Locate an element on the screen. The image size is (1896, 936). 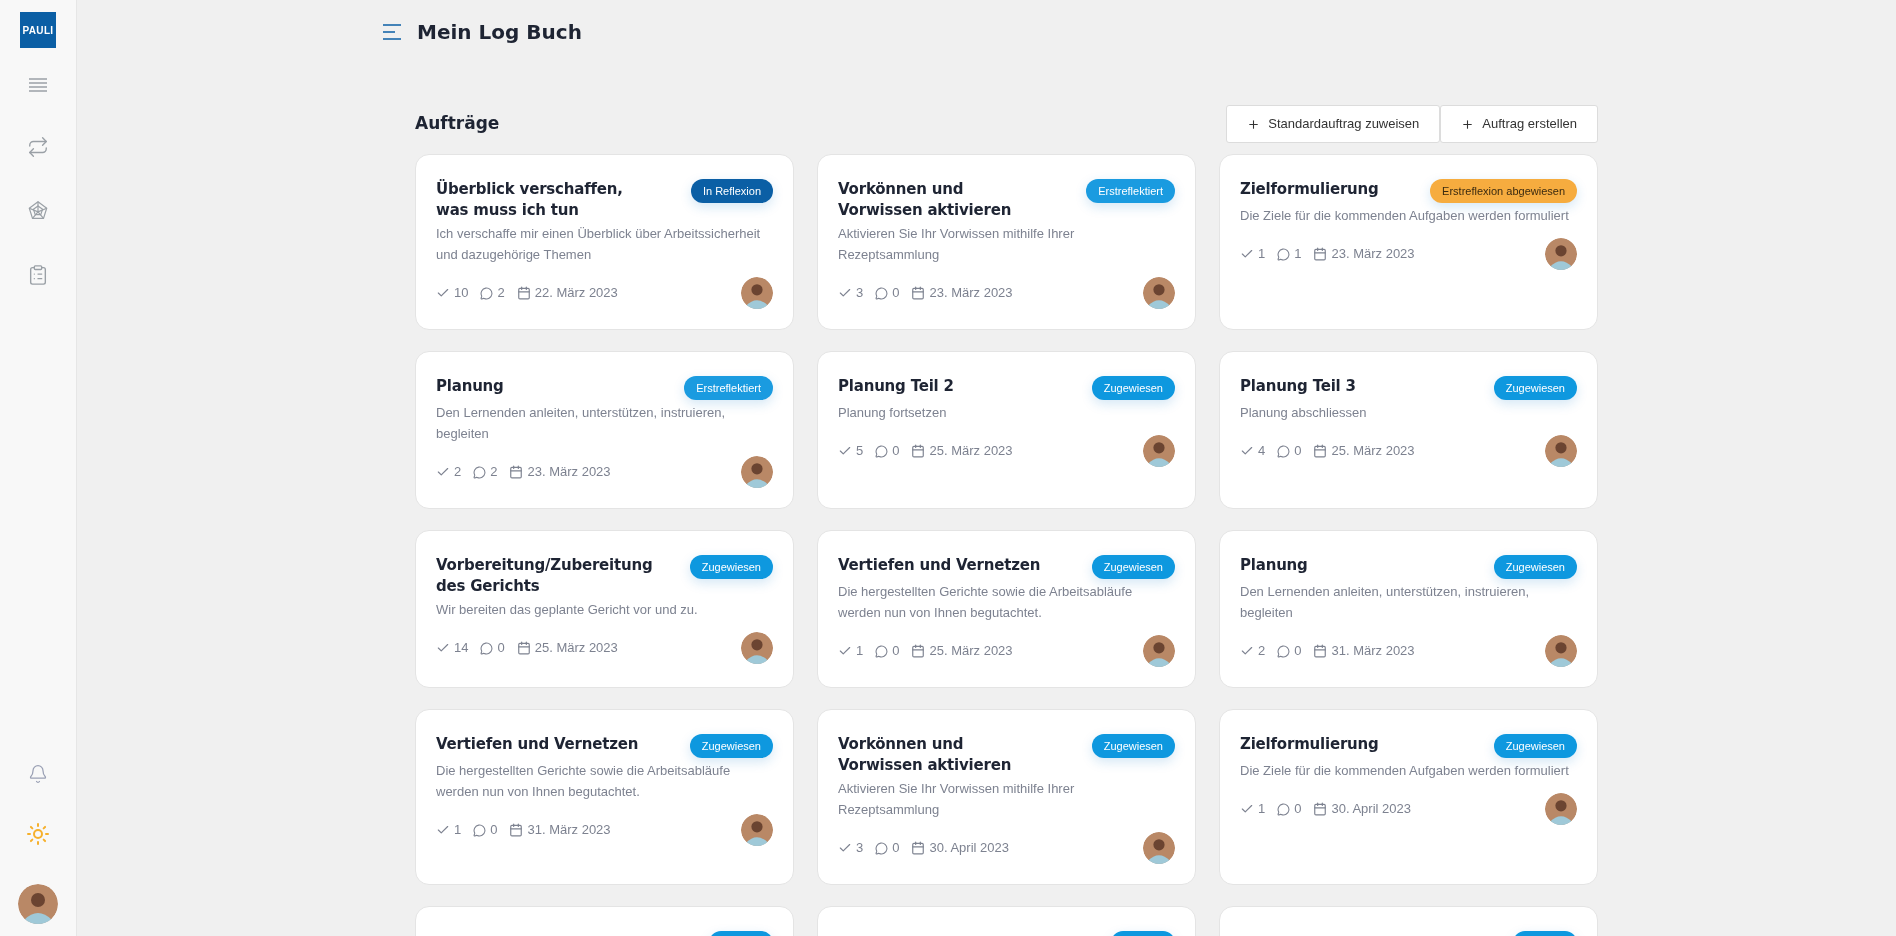
logo: PAULI is located at coordinates (38, 30).